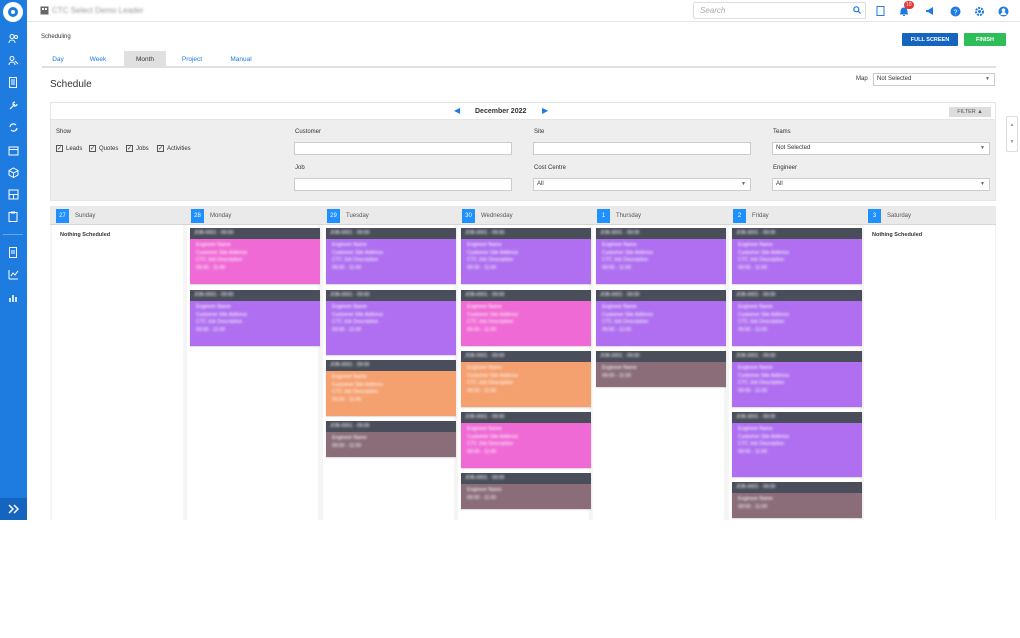 The width and height of the screenshot is (1020, 638). Describe the element at coordinates (857, 11) in the screenshot. I see `search-icon` at that location.